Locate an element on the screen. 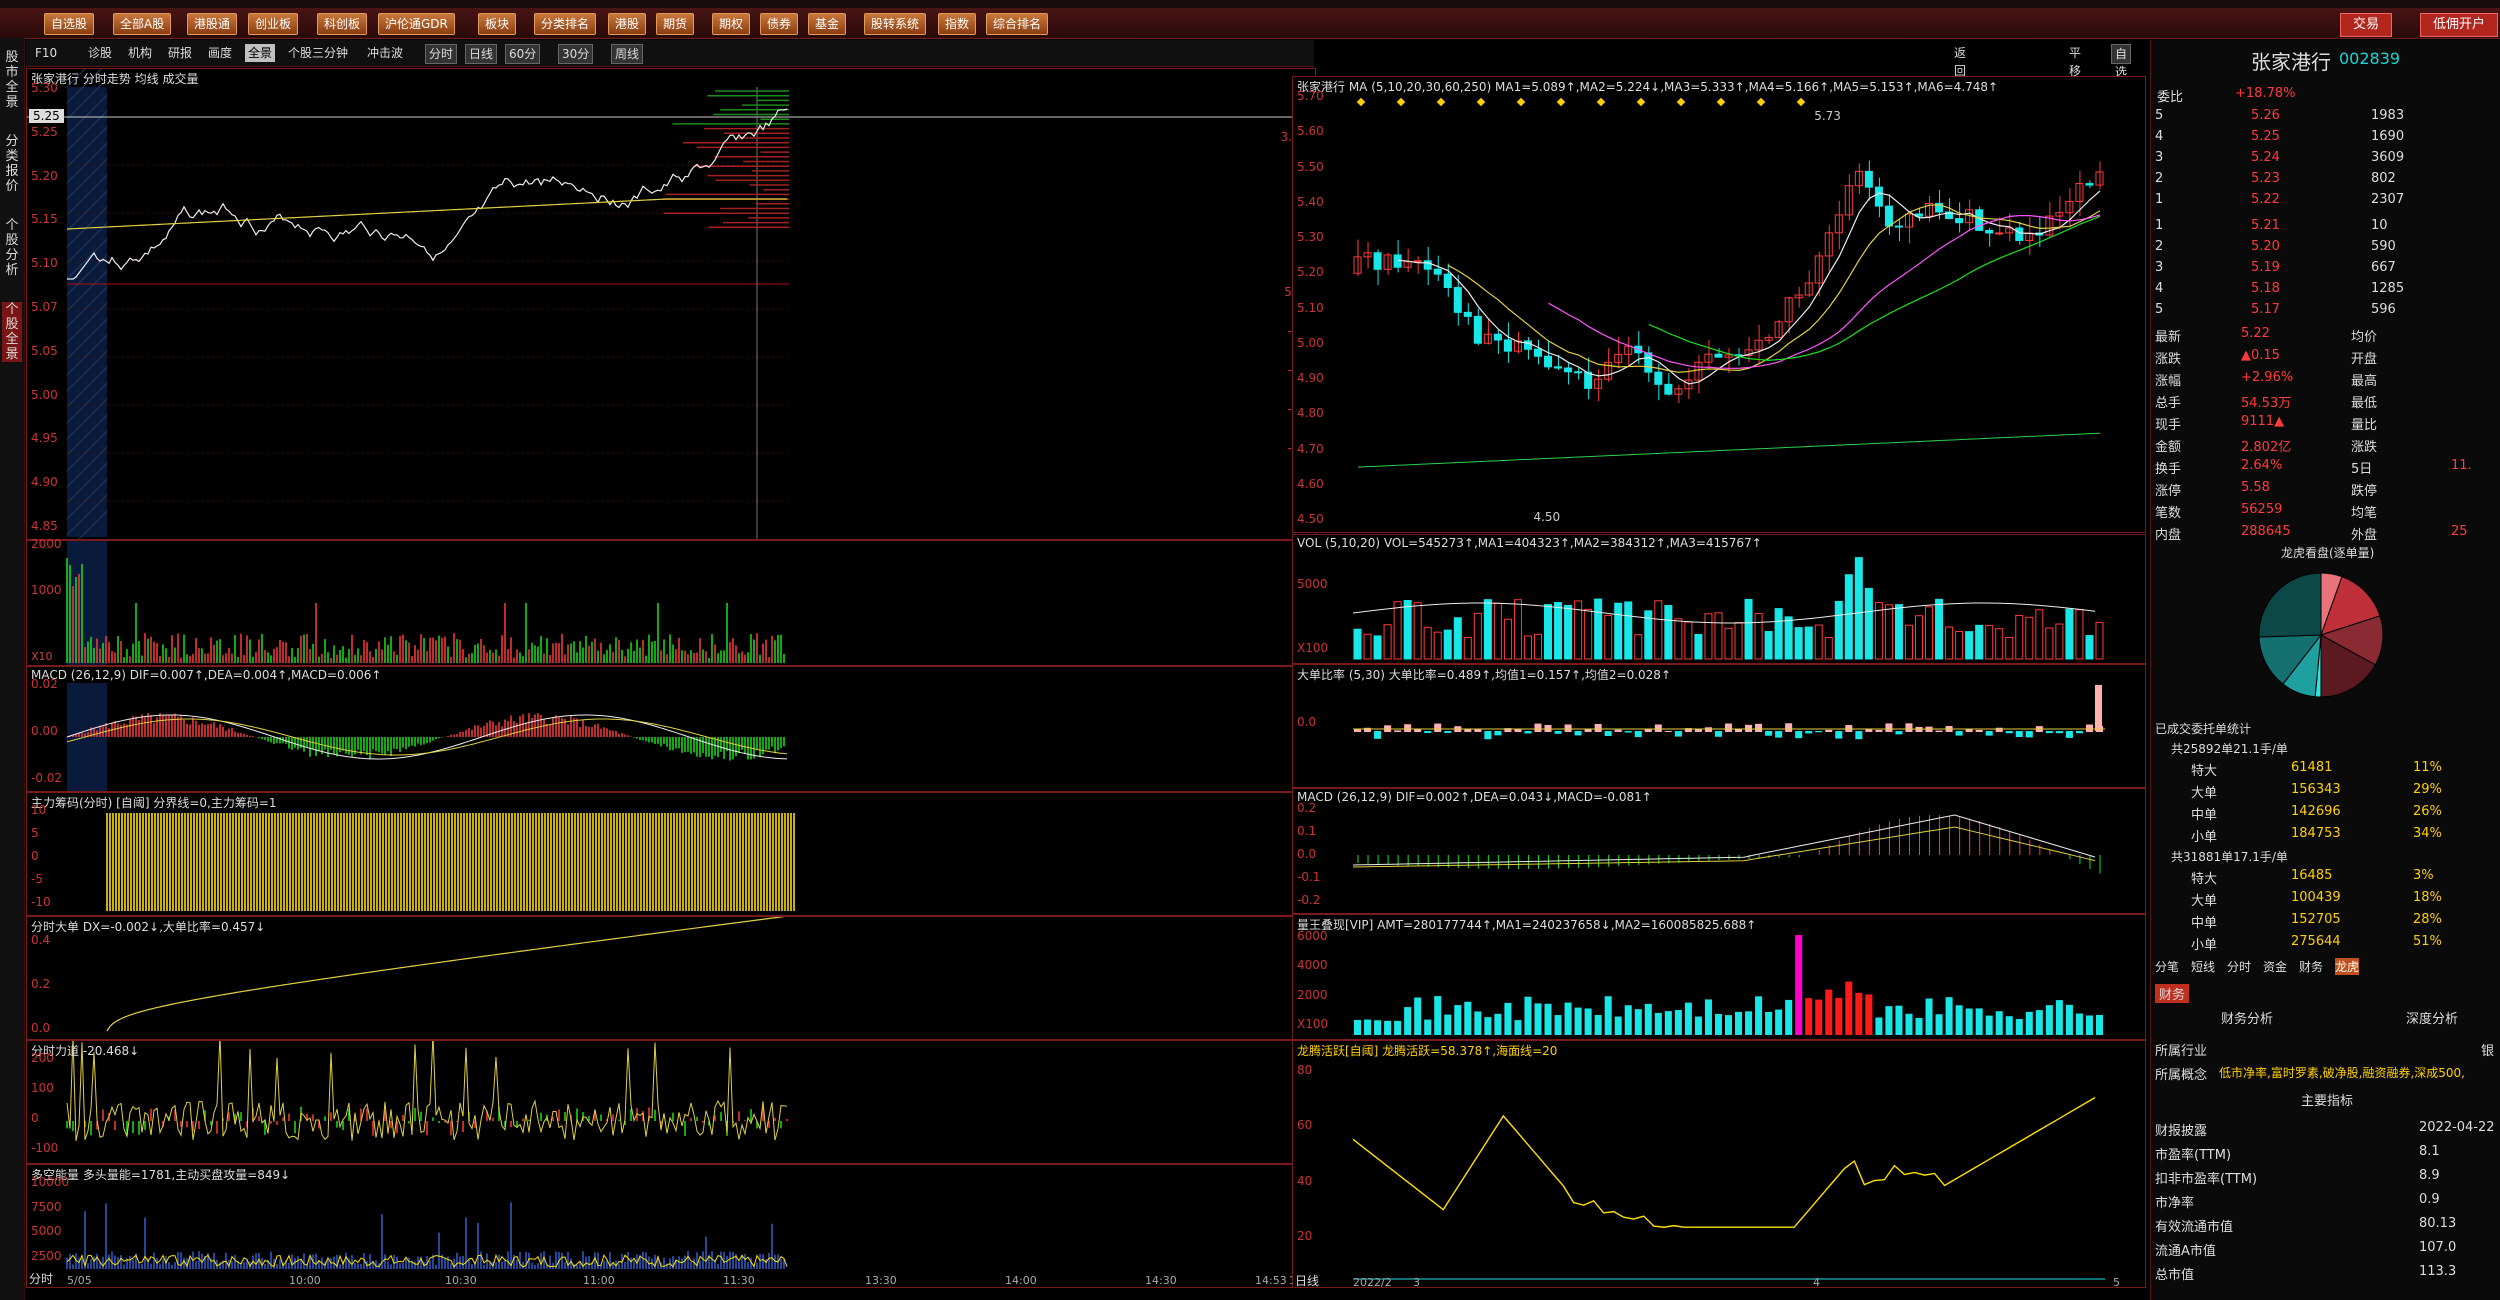 The image size is (2500, 1300). ask-price: 5.22 is located at coordinates (2265, 199).